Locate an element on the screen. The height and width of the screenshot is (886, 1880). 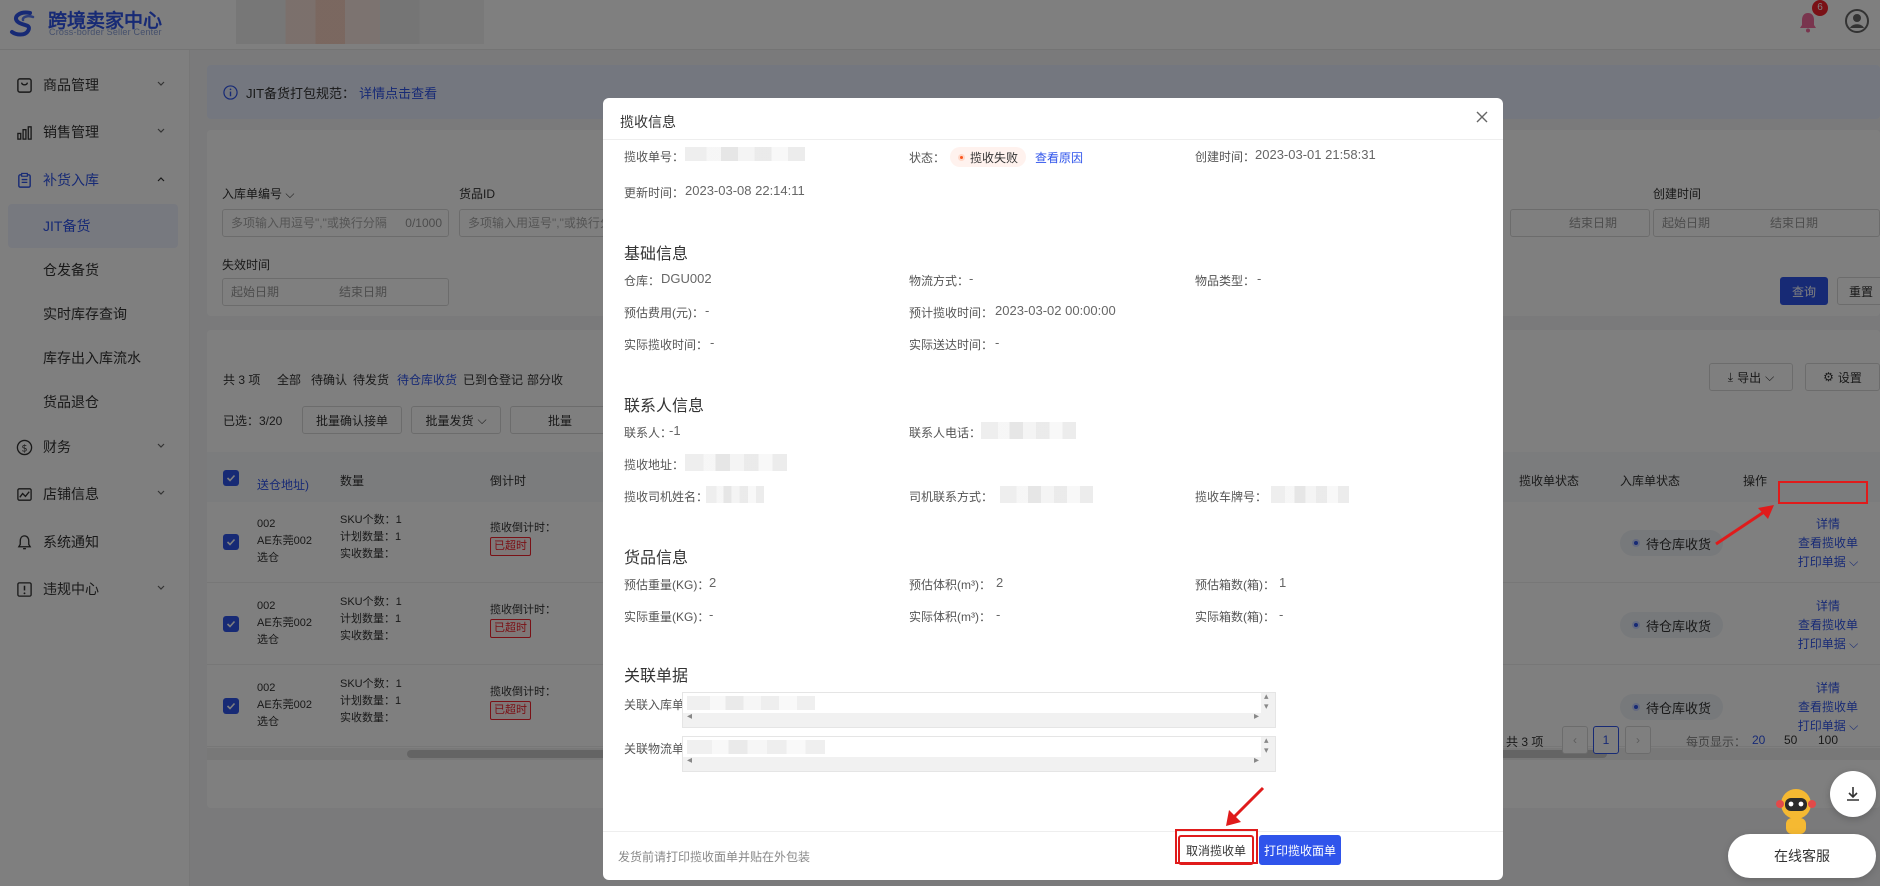
pickup-no-label: 揽收单号： is located at coordinates (654, 157).